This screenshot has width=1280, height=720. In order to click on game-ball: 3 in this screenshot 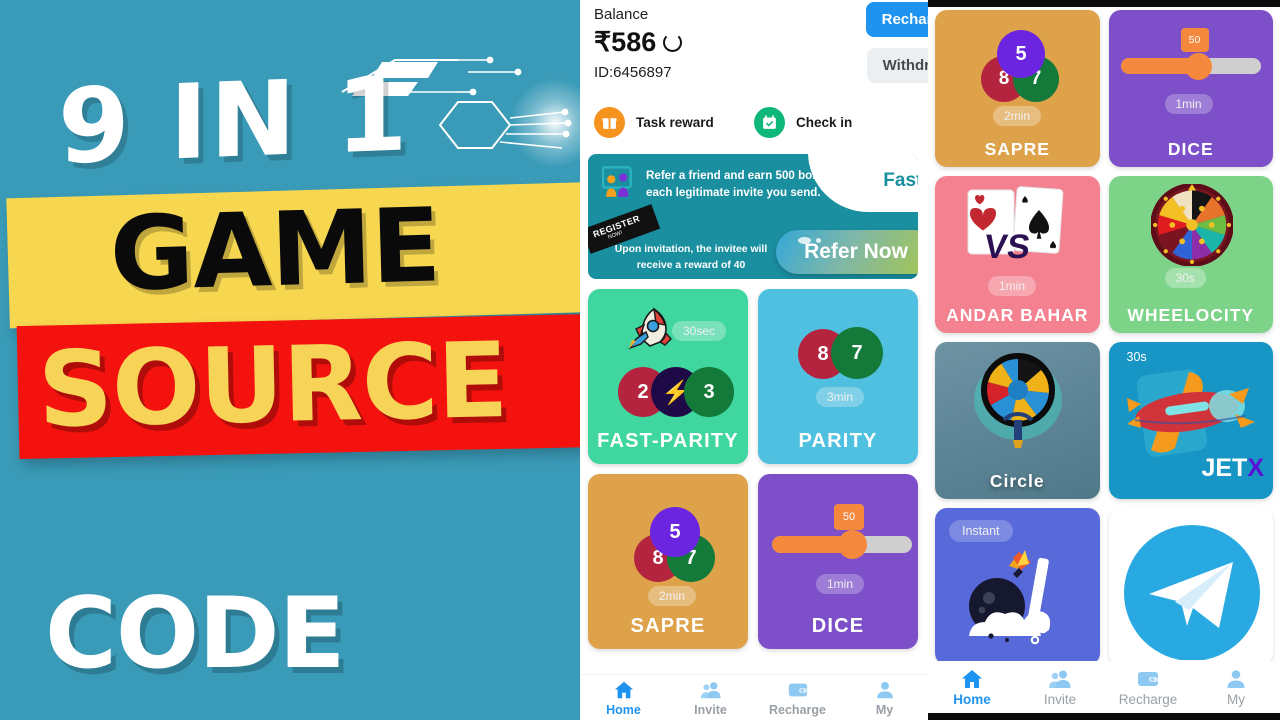, I will do `click(709, 392)`.